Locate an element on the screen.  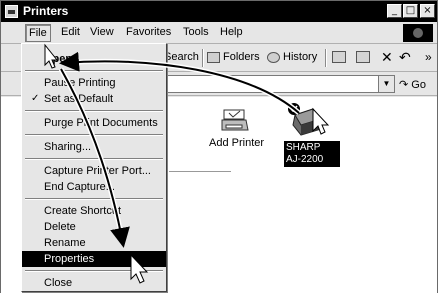
address-dropdown-arrow-icon: ▼ is located at coordinates (386, 84).